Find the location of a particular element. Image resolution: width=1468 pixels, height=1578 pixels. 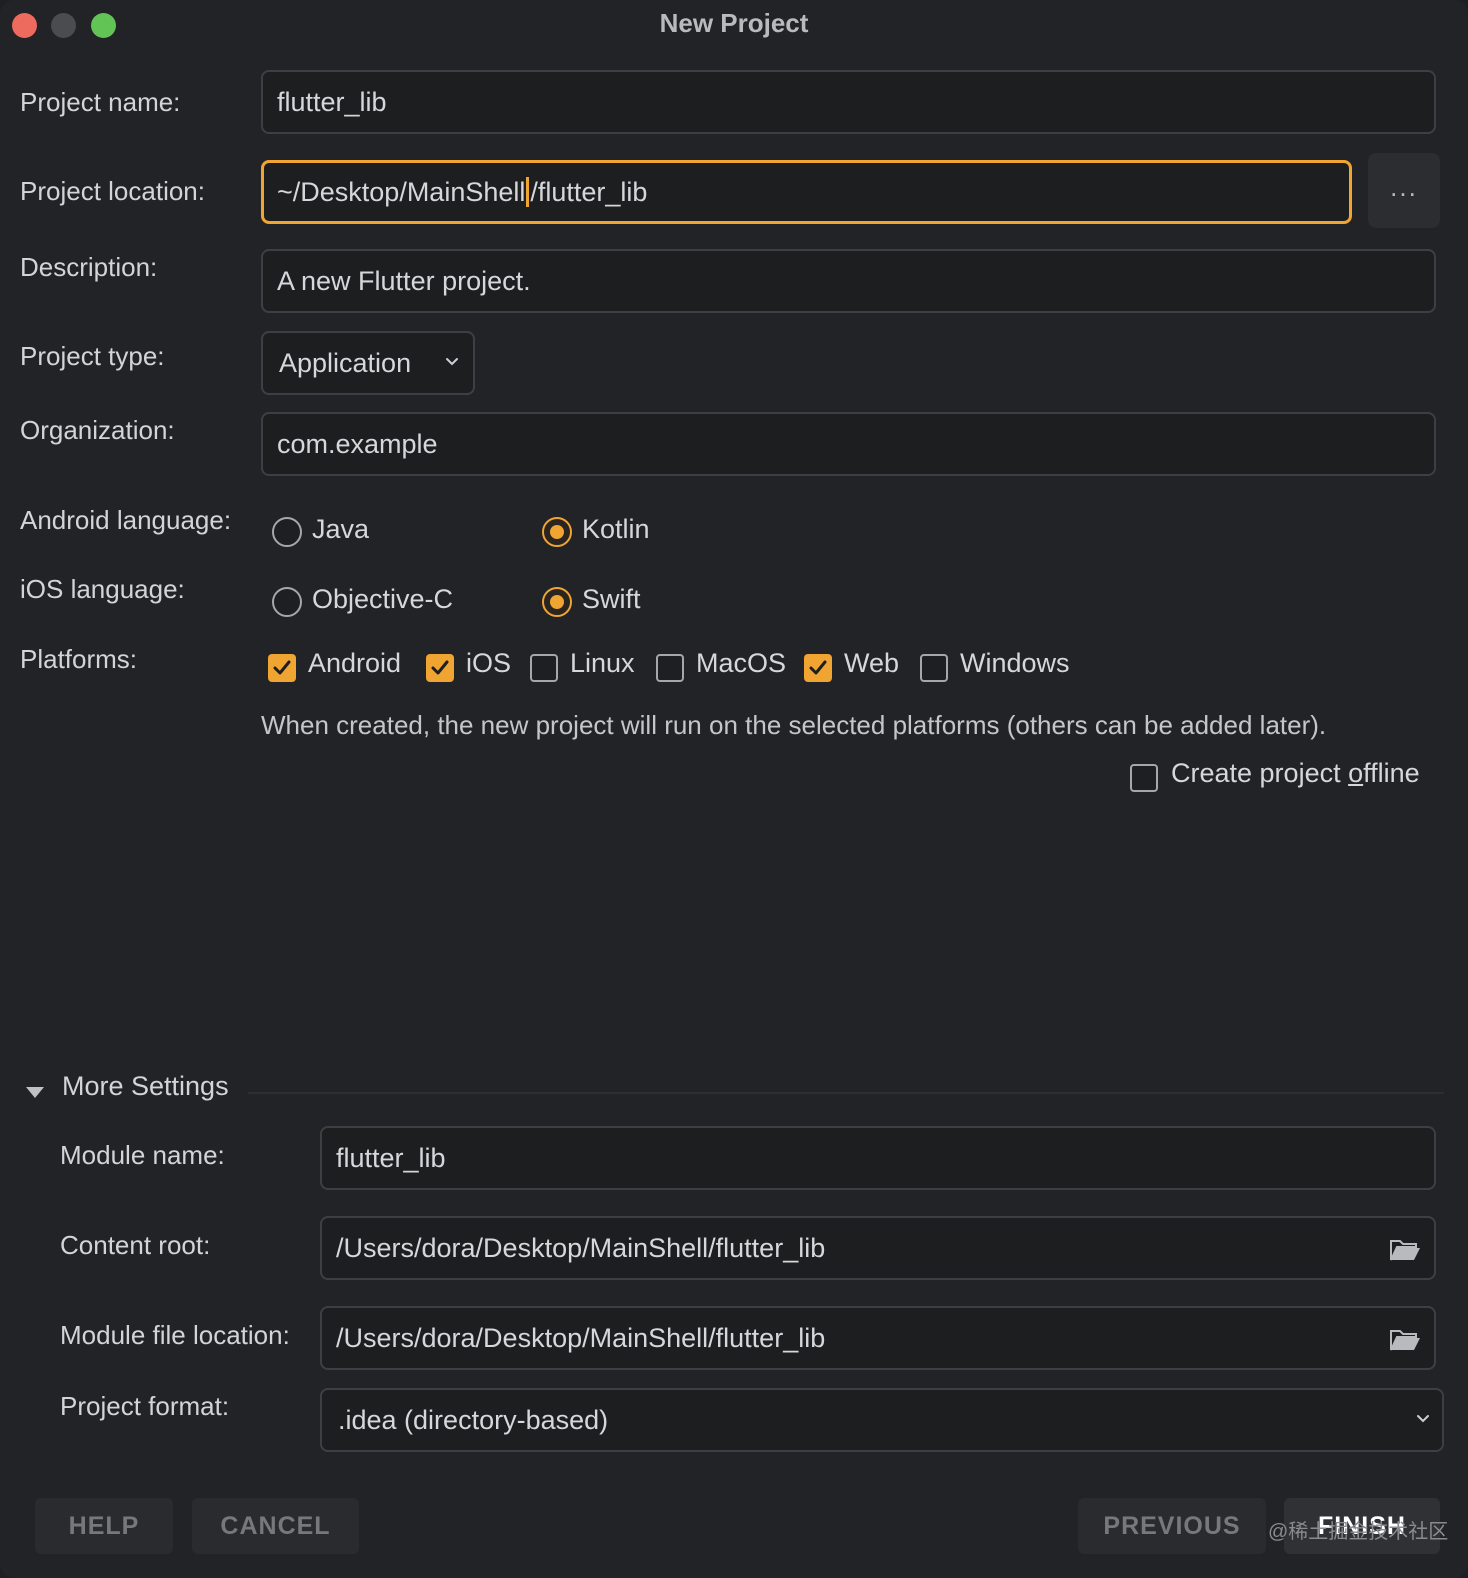

project-format-label: Project format: is located at coordinates (145, 1406).